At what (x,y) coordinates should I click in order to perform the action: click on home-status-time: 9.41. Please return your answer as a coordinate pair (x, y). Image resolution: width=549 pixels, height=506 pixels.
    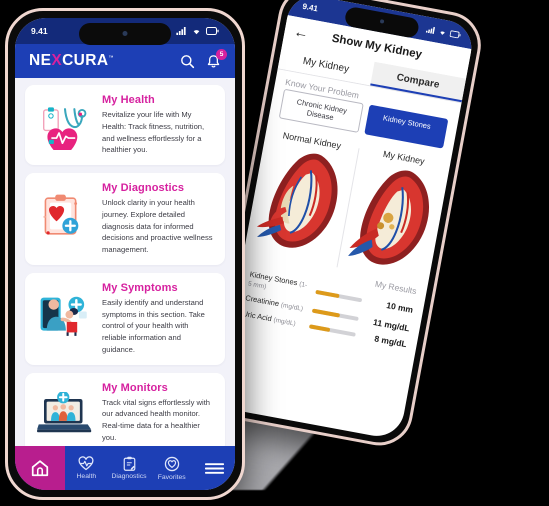
    Looking at the image, I should click on (39, 31).